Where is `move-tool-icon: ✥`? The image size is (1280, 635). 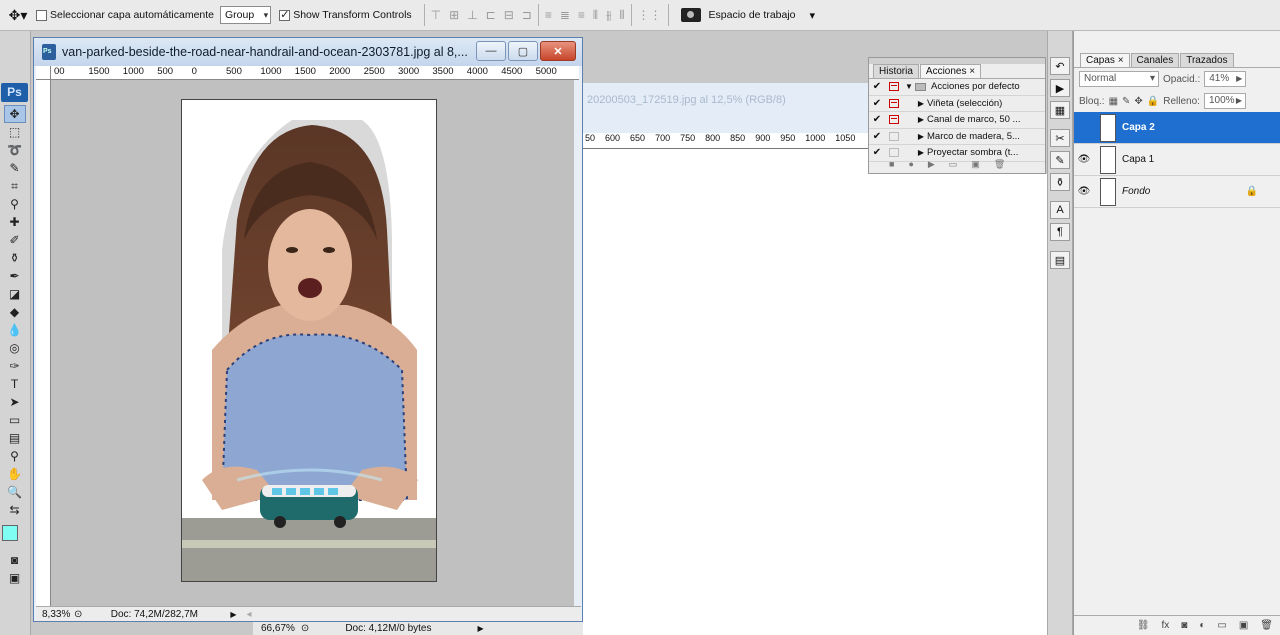
move-tool-icon: ✥ is located at coordinates (14, 114).